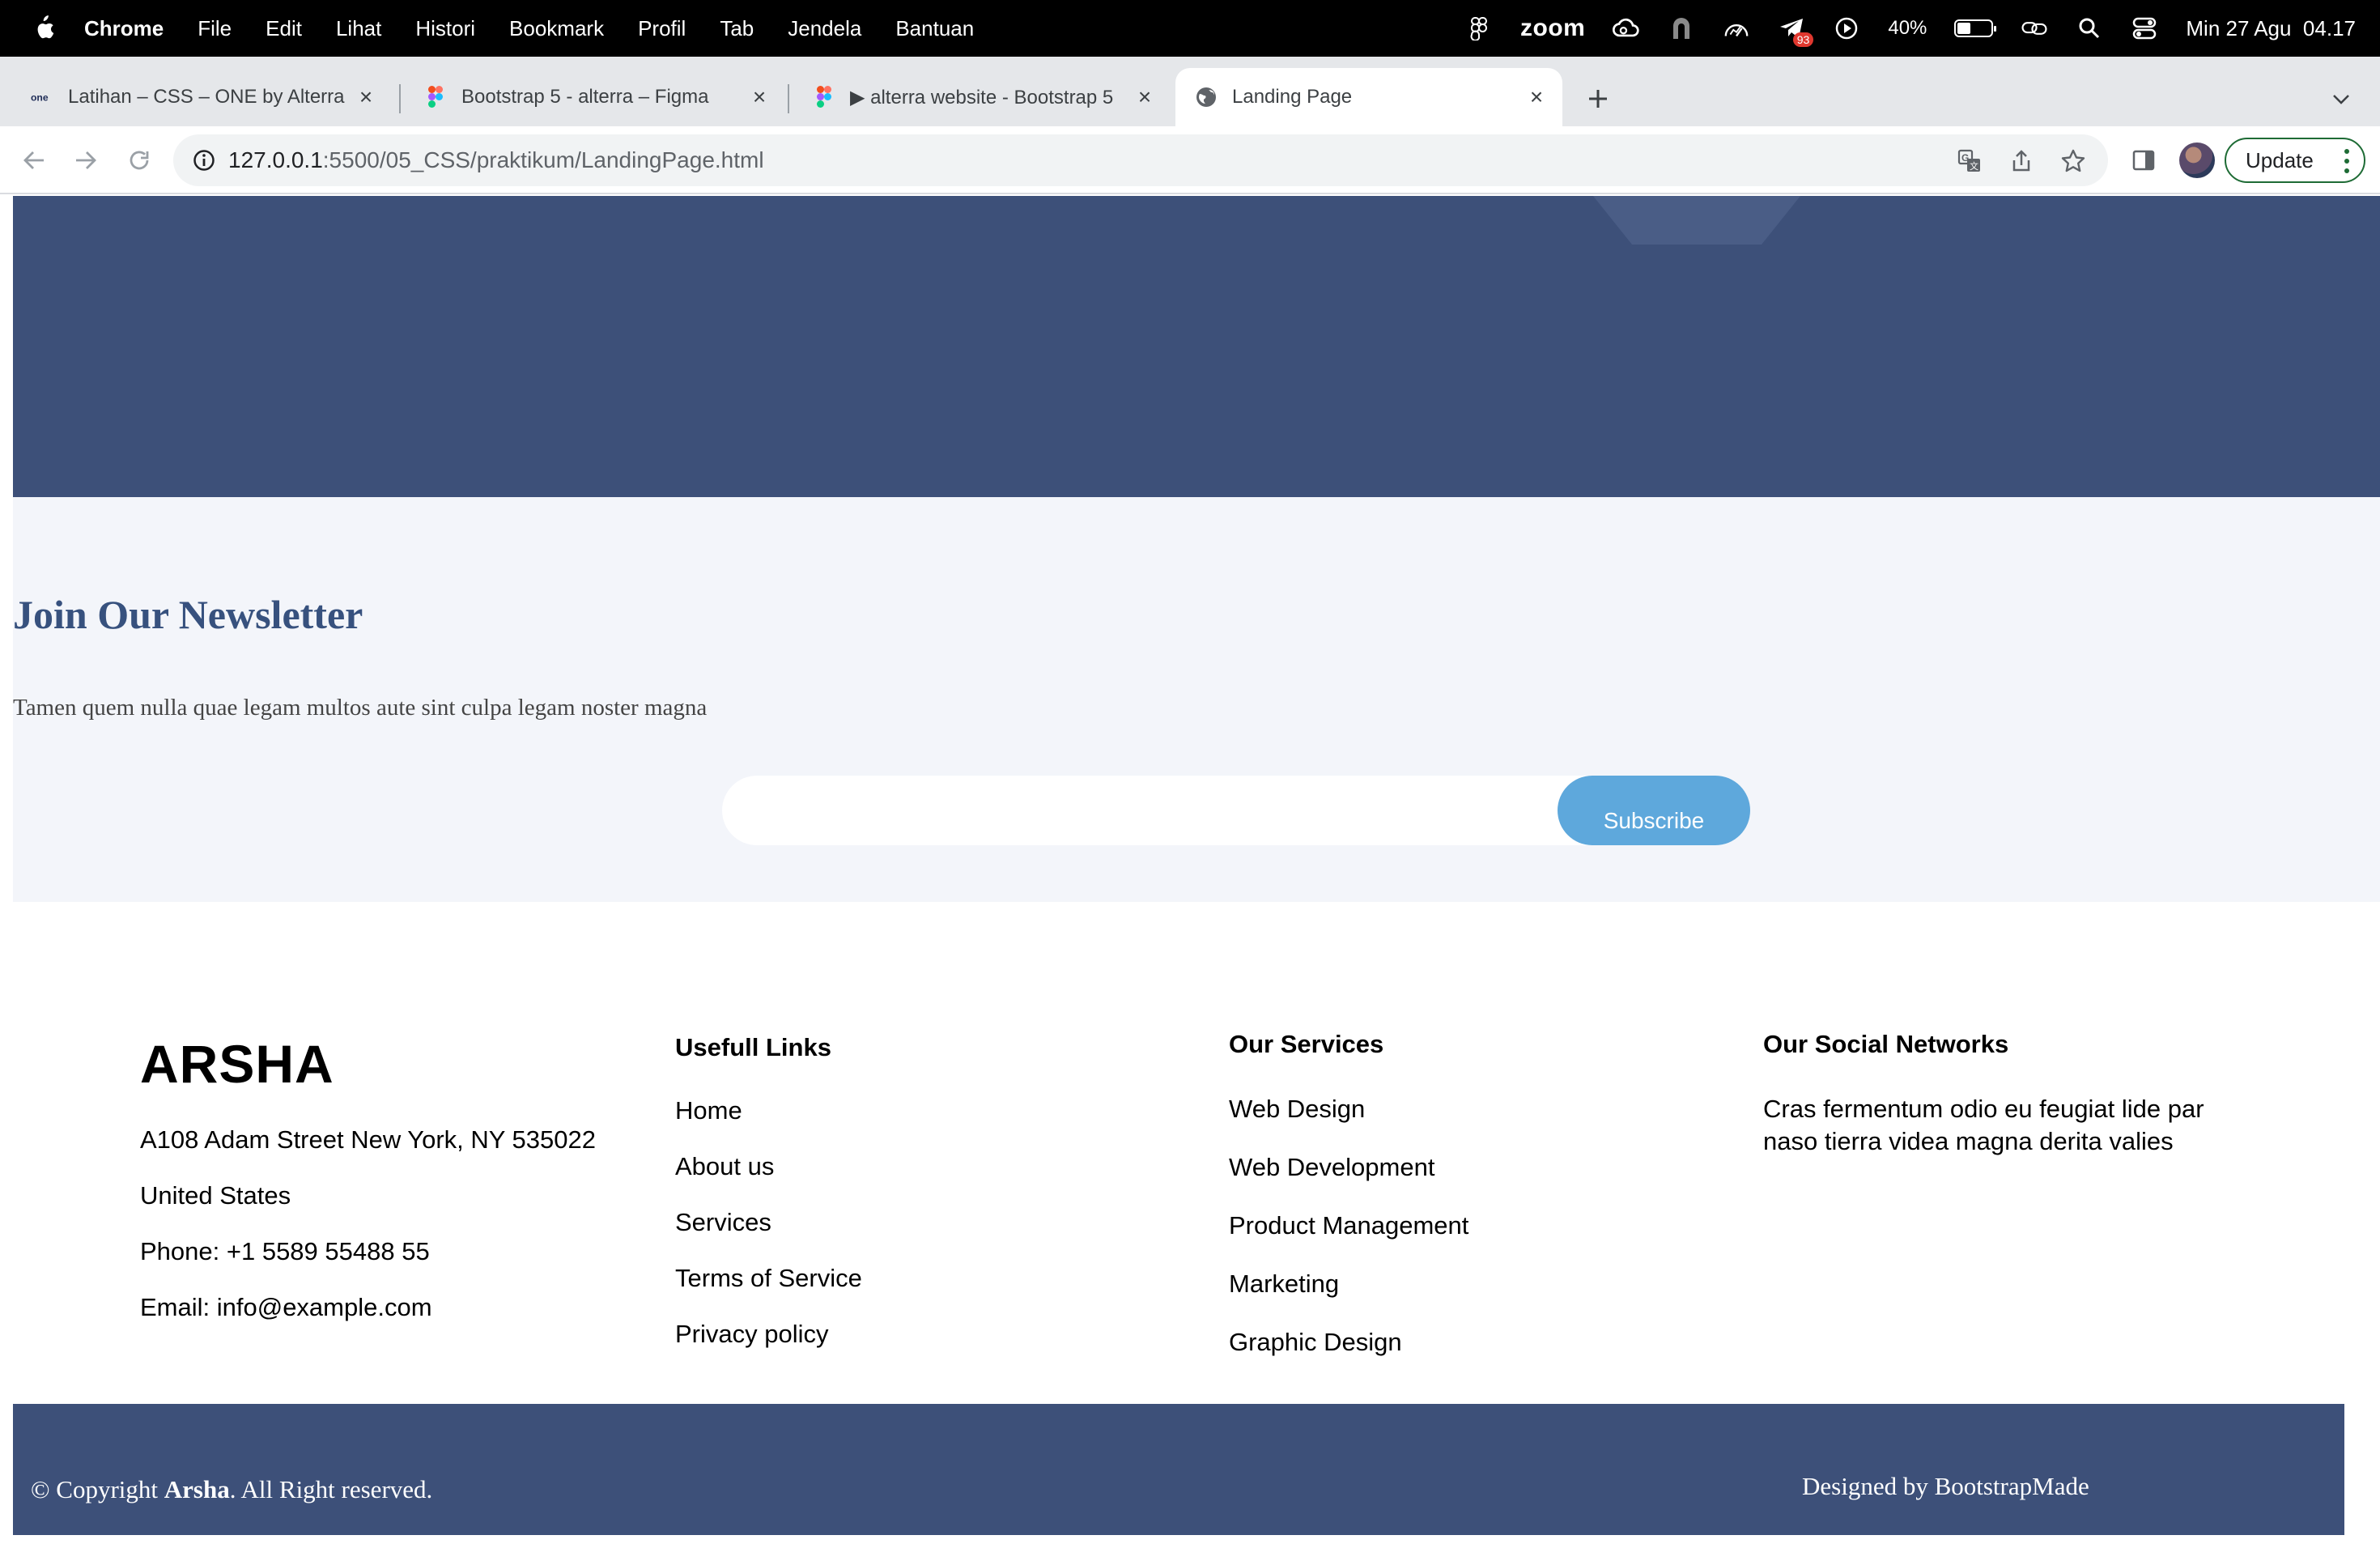 Image resolution: width=2380 pixels, height=1548 pixels. Describe the element at coordinates (2073, 161) in the screenshot. I see `bookmark-star-icon` at that location.